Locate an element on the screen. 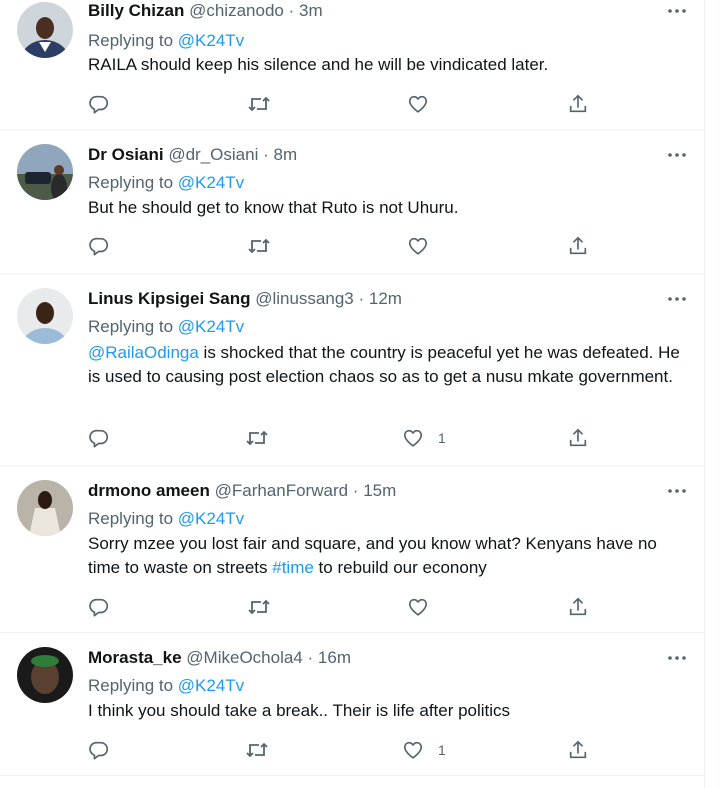 The image size is (720, 788). tweet-header: Linus Kipsigei Sang @linussang3 · 12m is located at coordinates (245, 299).